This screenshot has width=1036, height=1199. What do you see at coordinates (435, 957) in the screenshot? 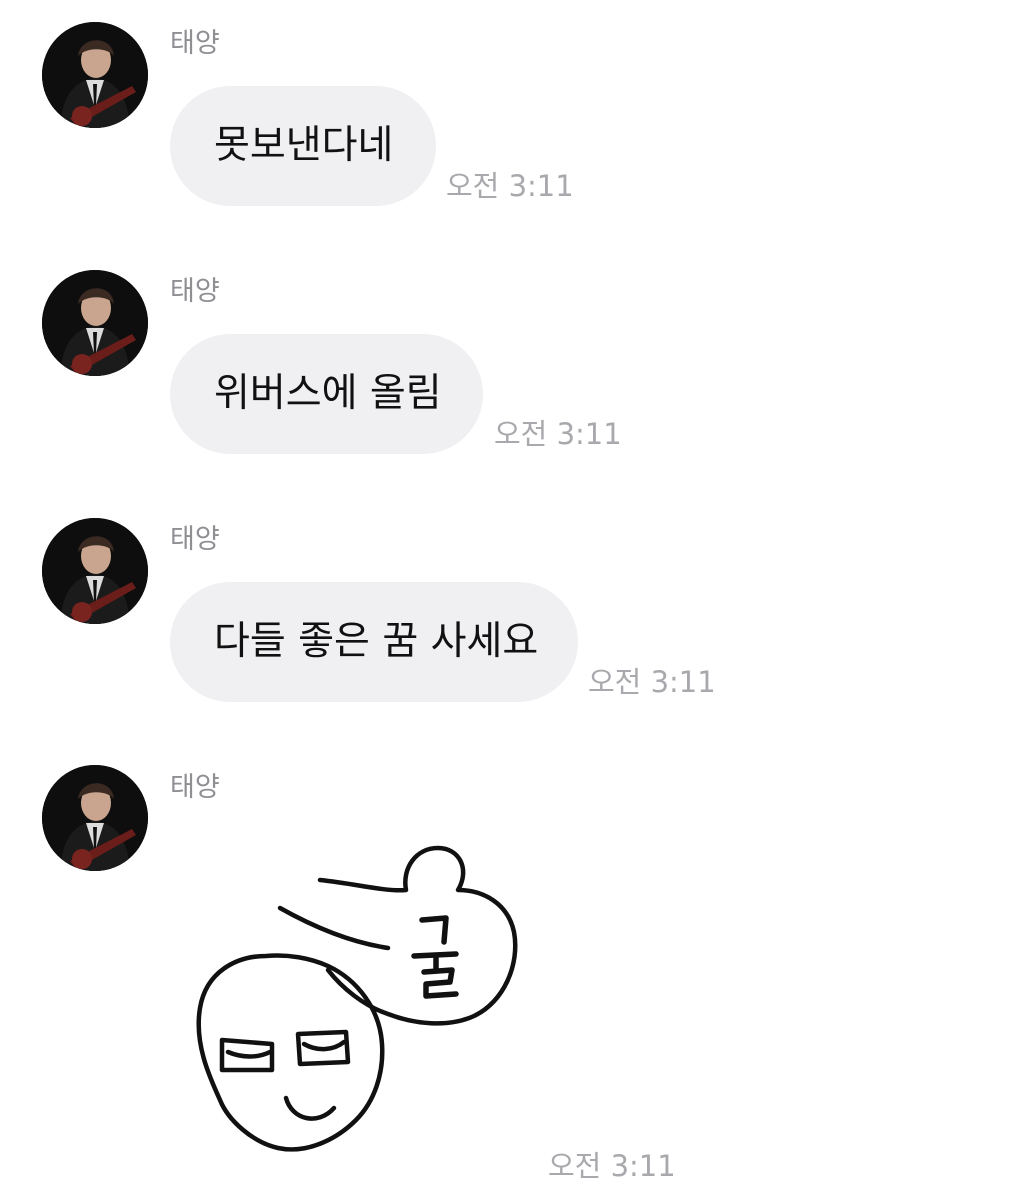
I see `sticker-glyph` at bounding box center [435, 957].